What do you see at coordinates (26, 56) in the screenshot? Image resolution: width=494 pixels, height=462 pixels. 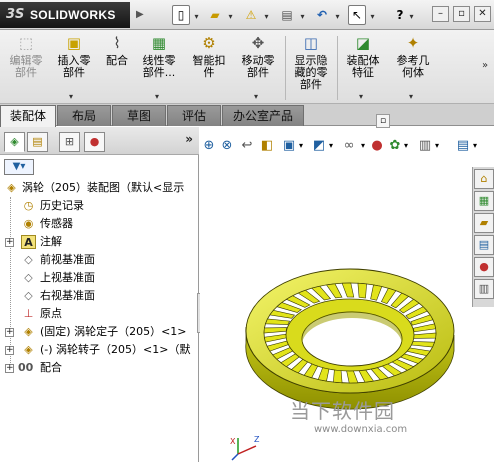 I see `edit-component-button: ⬚ 编辑零 部件` at bounding box center [26, 56].